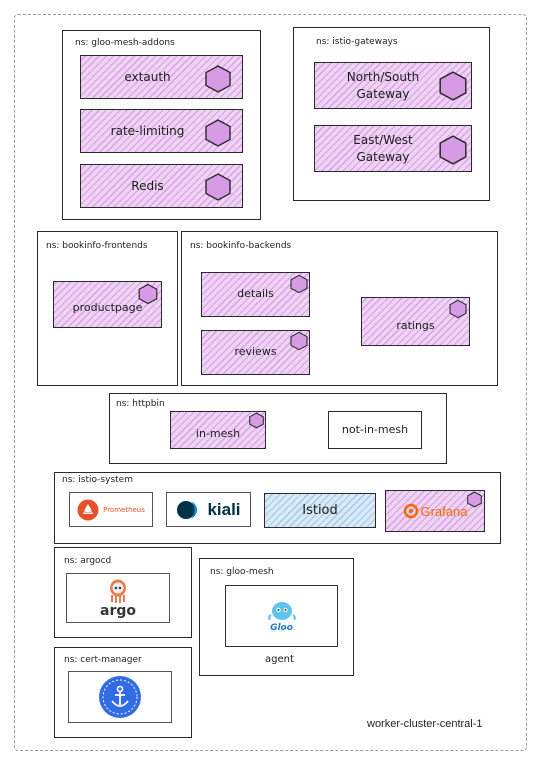  What do you see at coordinates (147, 130) in the screenshot?
I see `service-label: rate-limiting` at bounding box center [147, 130].